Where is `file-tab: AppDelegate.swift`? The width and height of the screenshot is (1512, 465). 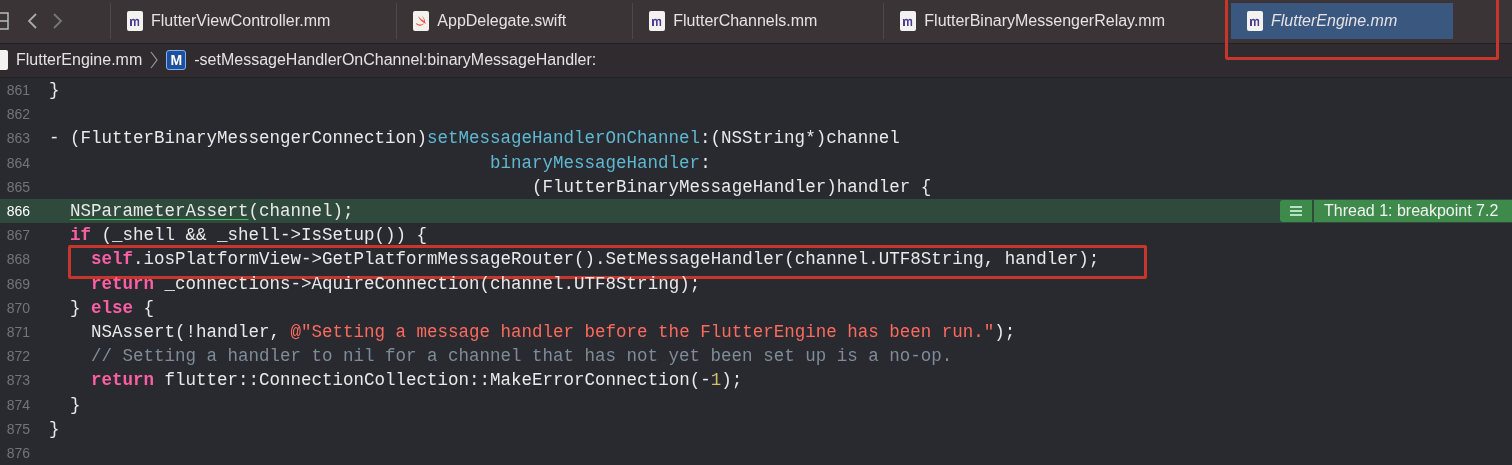 file-tab: AppDelegate.swift is located at coordinates (494, 21).